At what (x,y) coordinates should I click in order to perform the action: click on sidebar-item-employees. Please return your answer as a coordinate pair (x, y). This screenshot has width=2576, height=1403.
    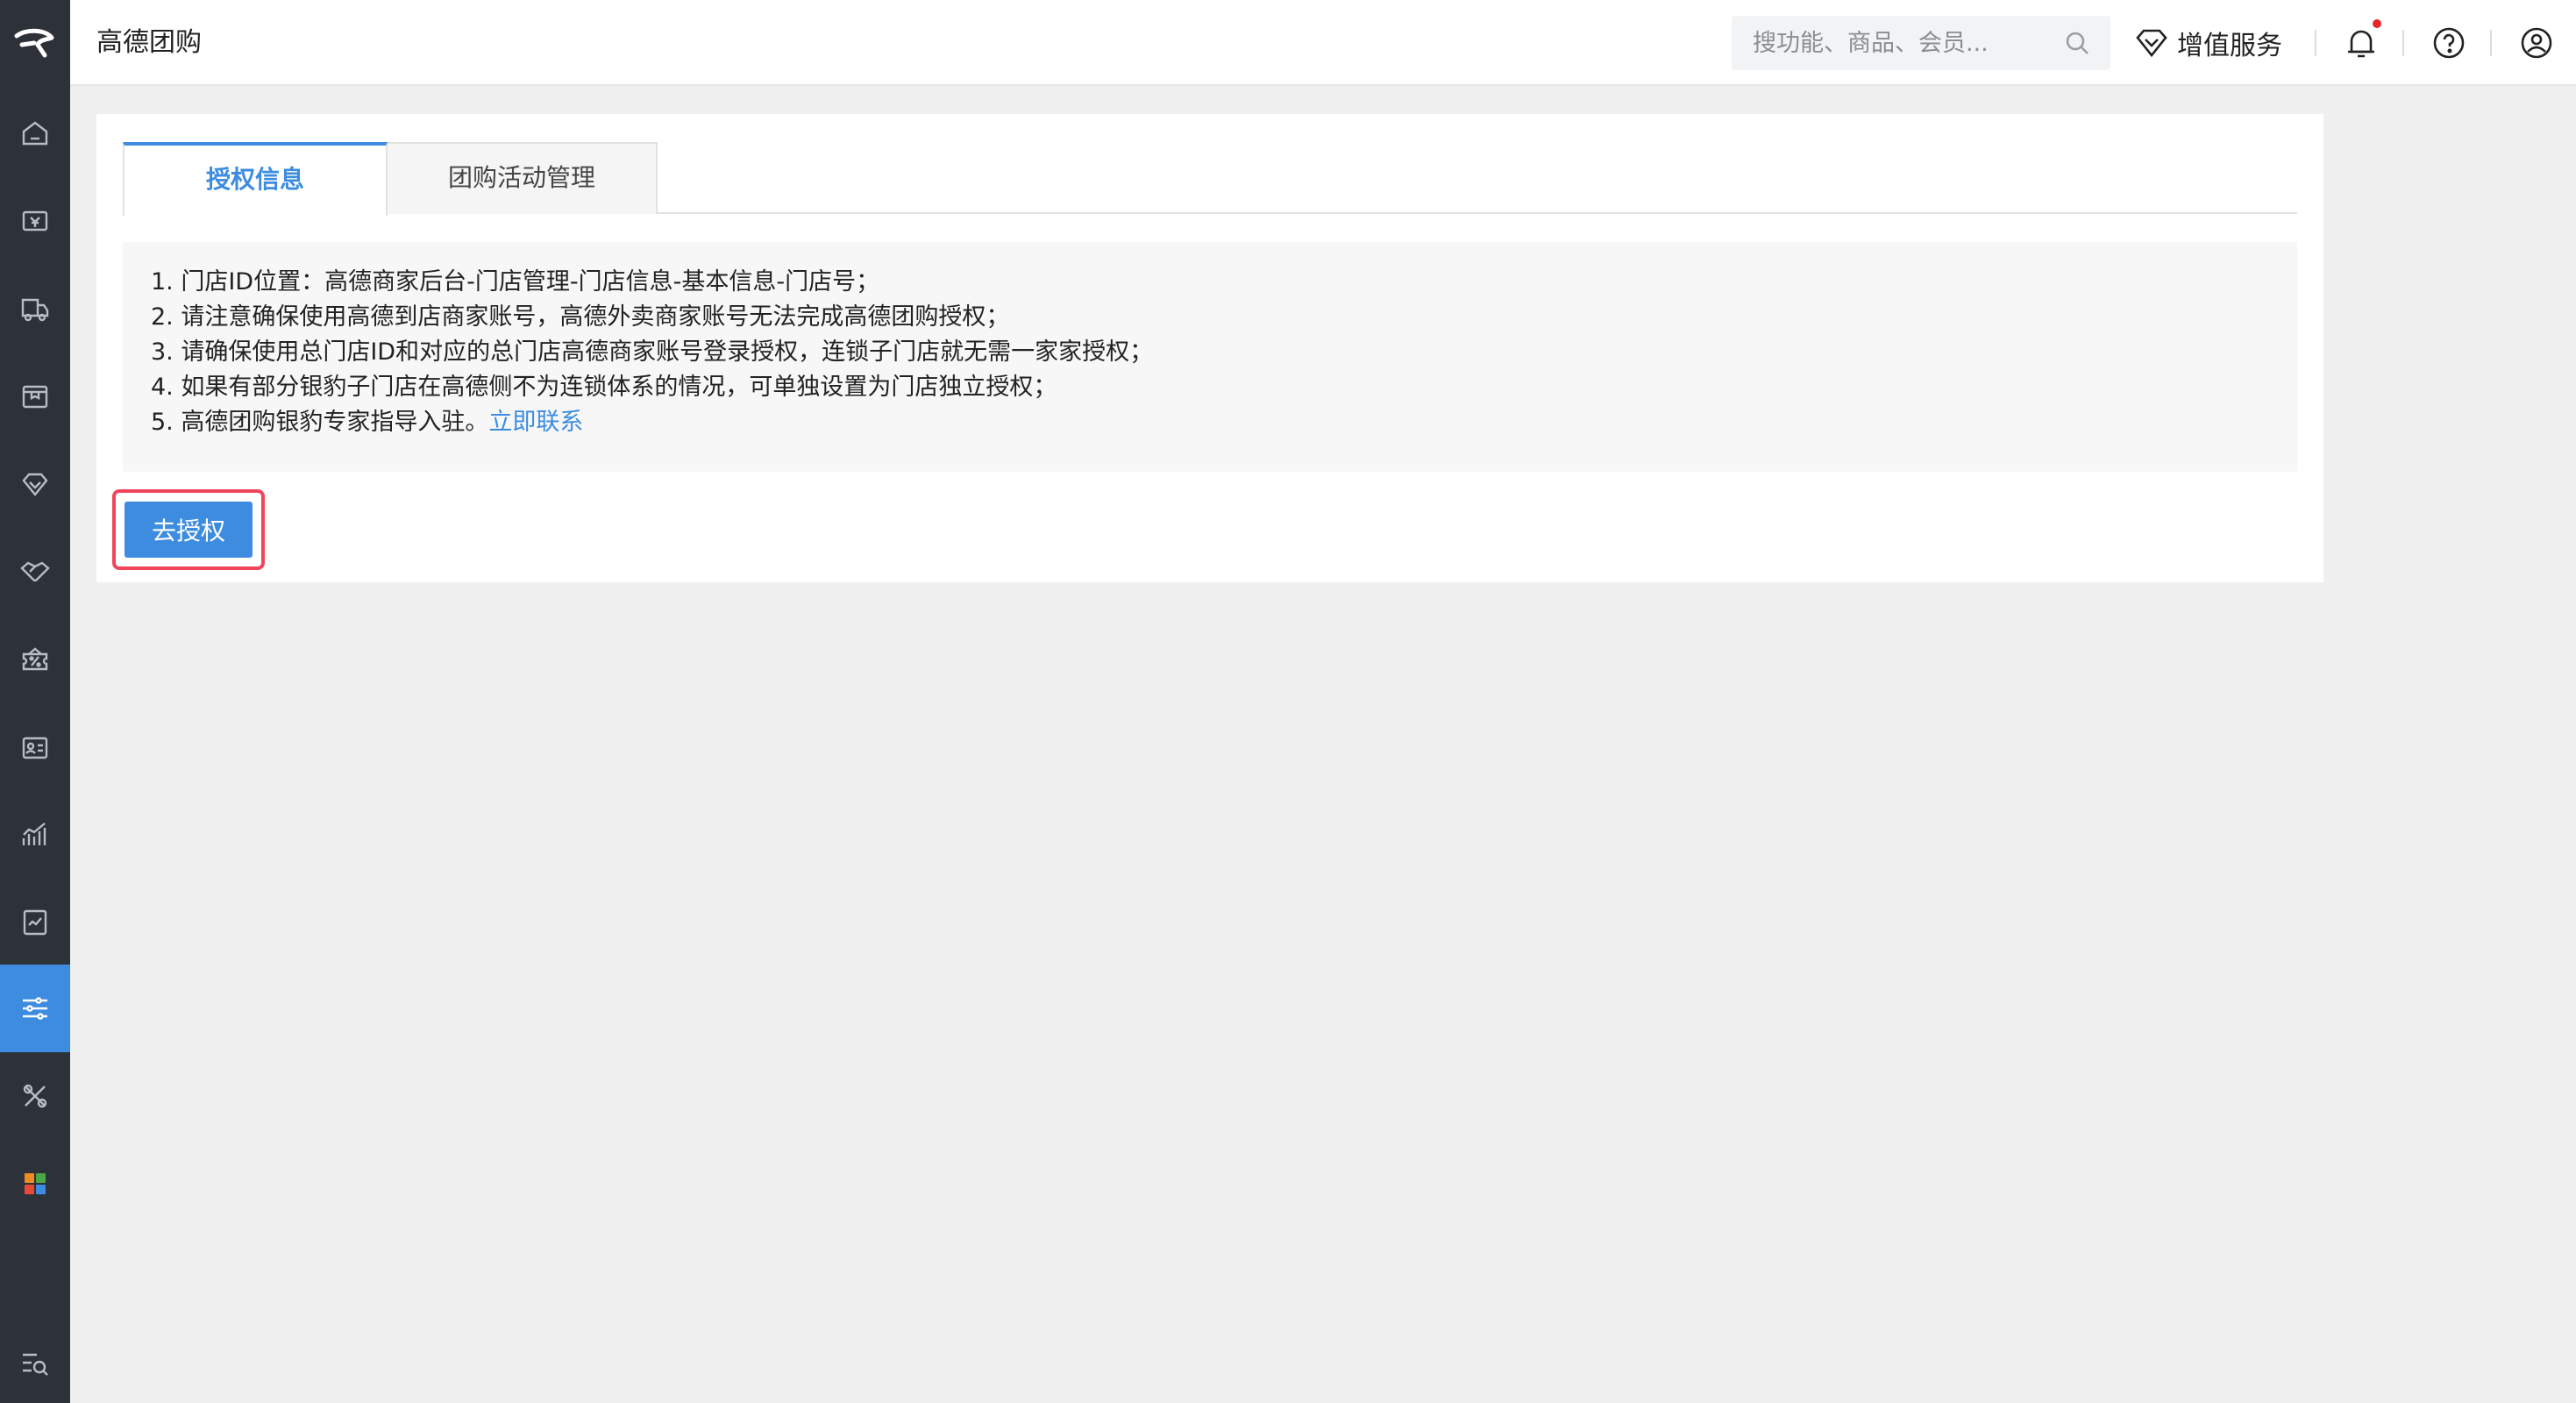
    Looking at the image, I should click on (35, 747).